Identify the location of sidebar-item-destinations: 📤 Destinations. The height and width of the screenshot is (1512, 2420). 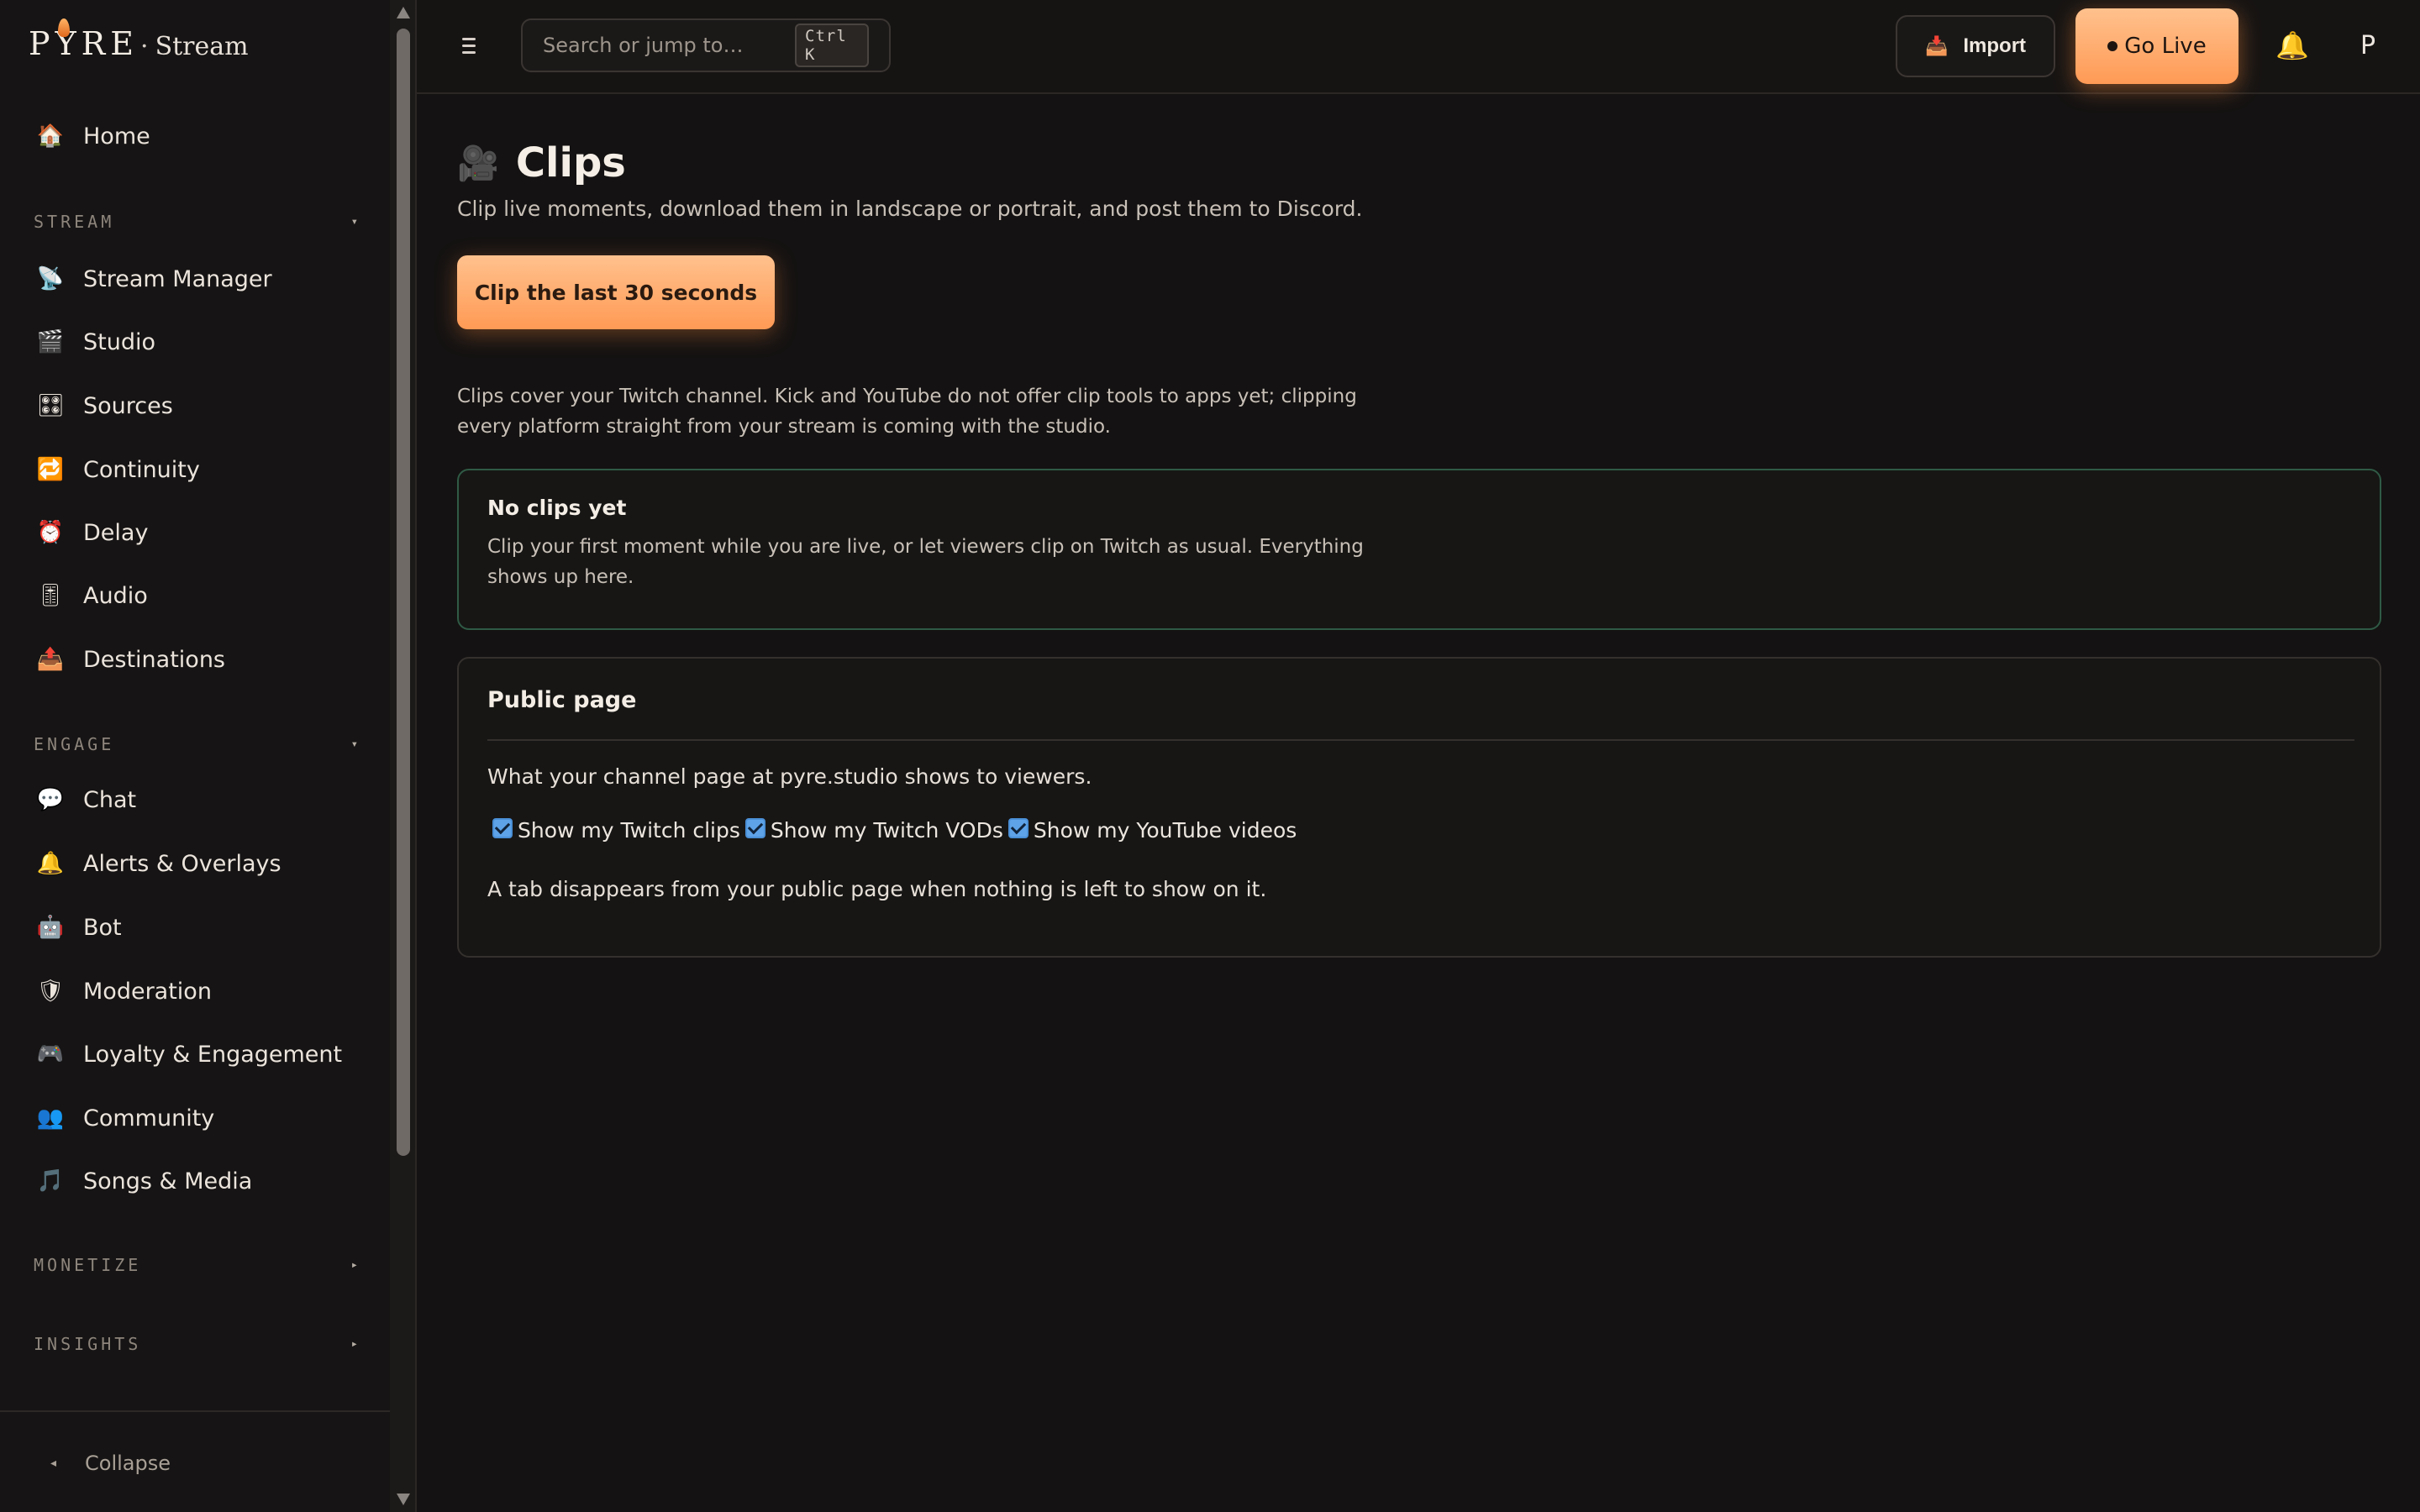
(129, 659).